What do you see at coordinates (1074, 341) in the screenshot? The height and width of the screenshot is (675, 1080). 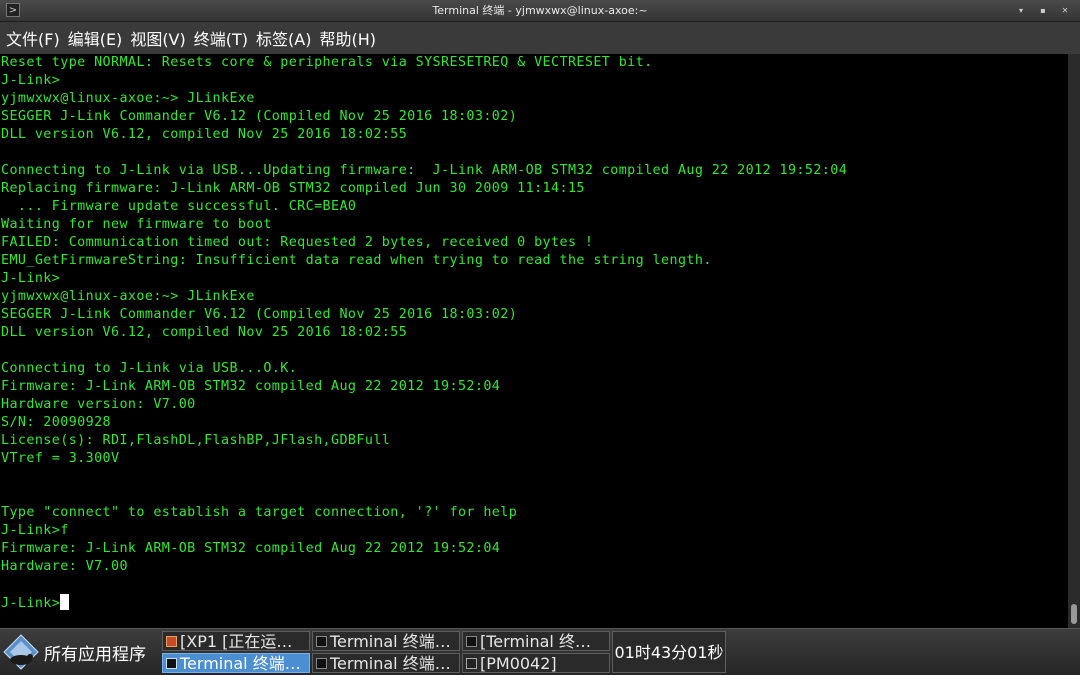 I see `terminal-scrollbar` at bounding box center [1074, 341].